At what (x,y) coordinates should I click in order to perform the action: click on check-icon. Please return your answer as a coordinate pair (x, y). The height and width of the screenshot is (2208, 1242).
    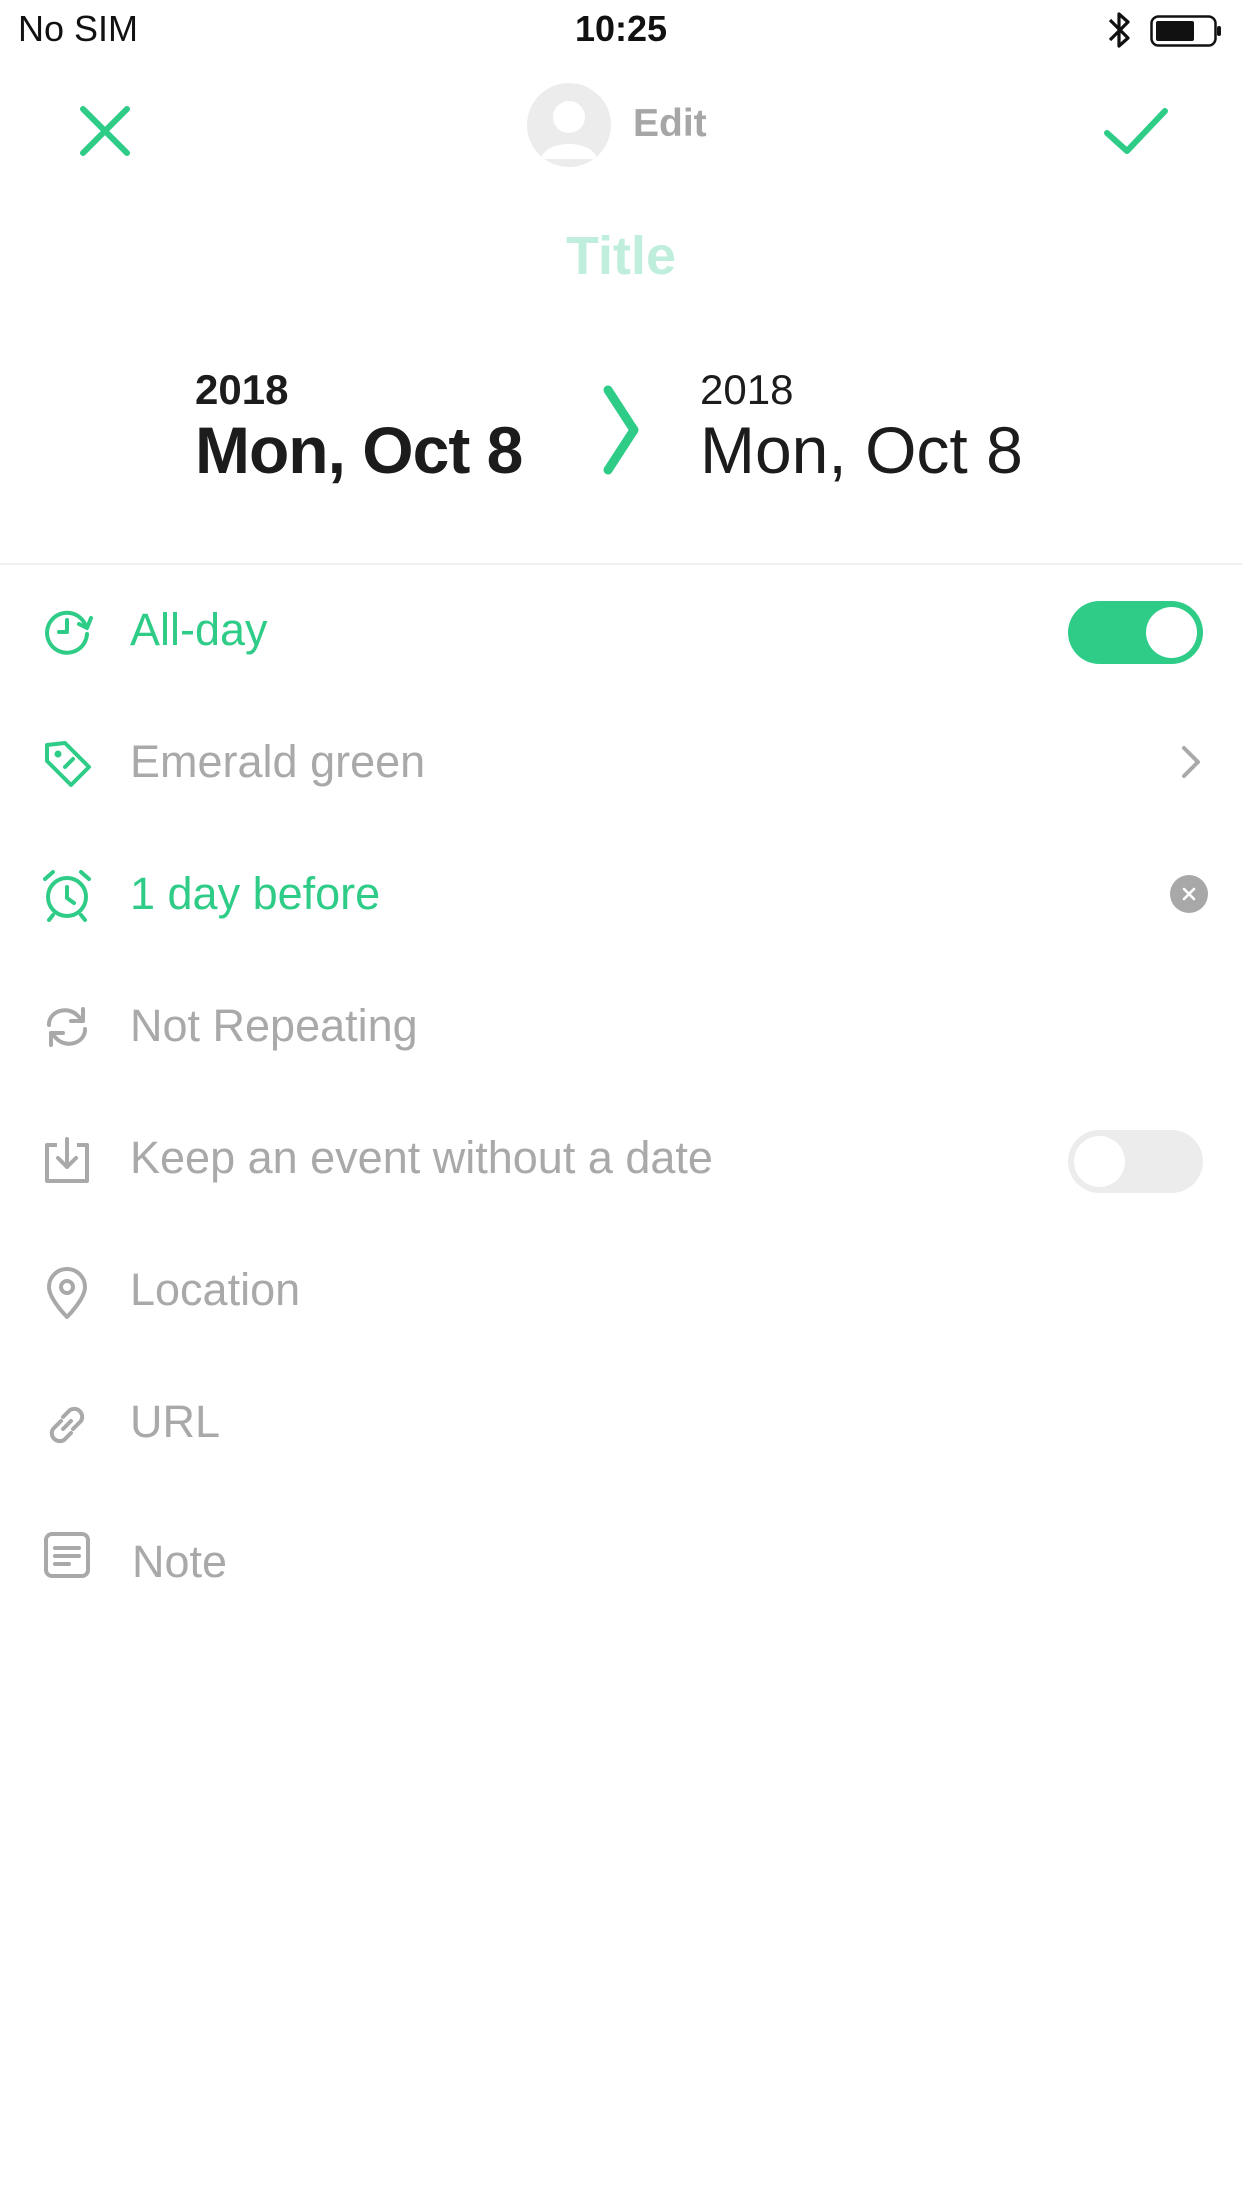
    Looking at the image, I should click on (1136, 131).